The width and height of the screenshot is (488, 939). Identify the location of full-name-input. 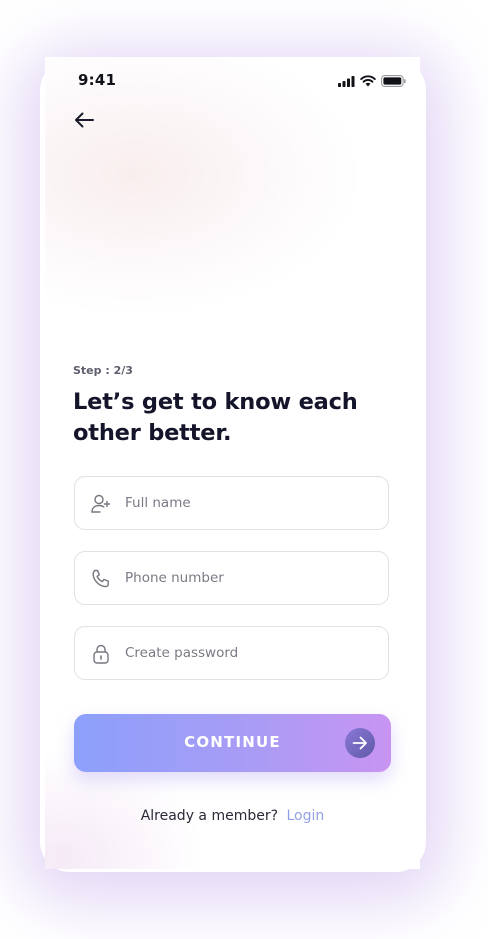
(250, 503).